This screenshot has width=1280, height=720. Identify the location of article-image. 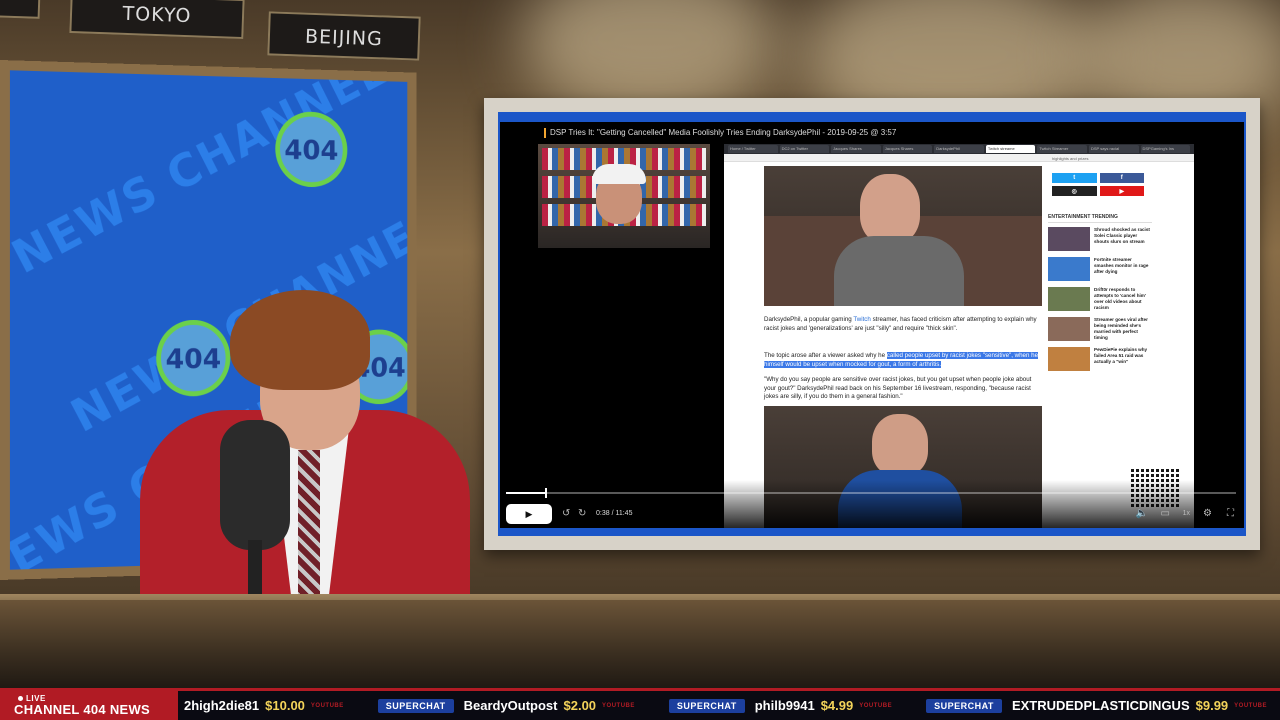
(903, 236).